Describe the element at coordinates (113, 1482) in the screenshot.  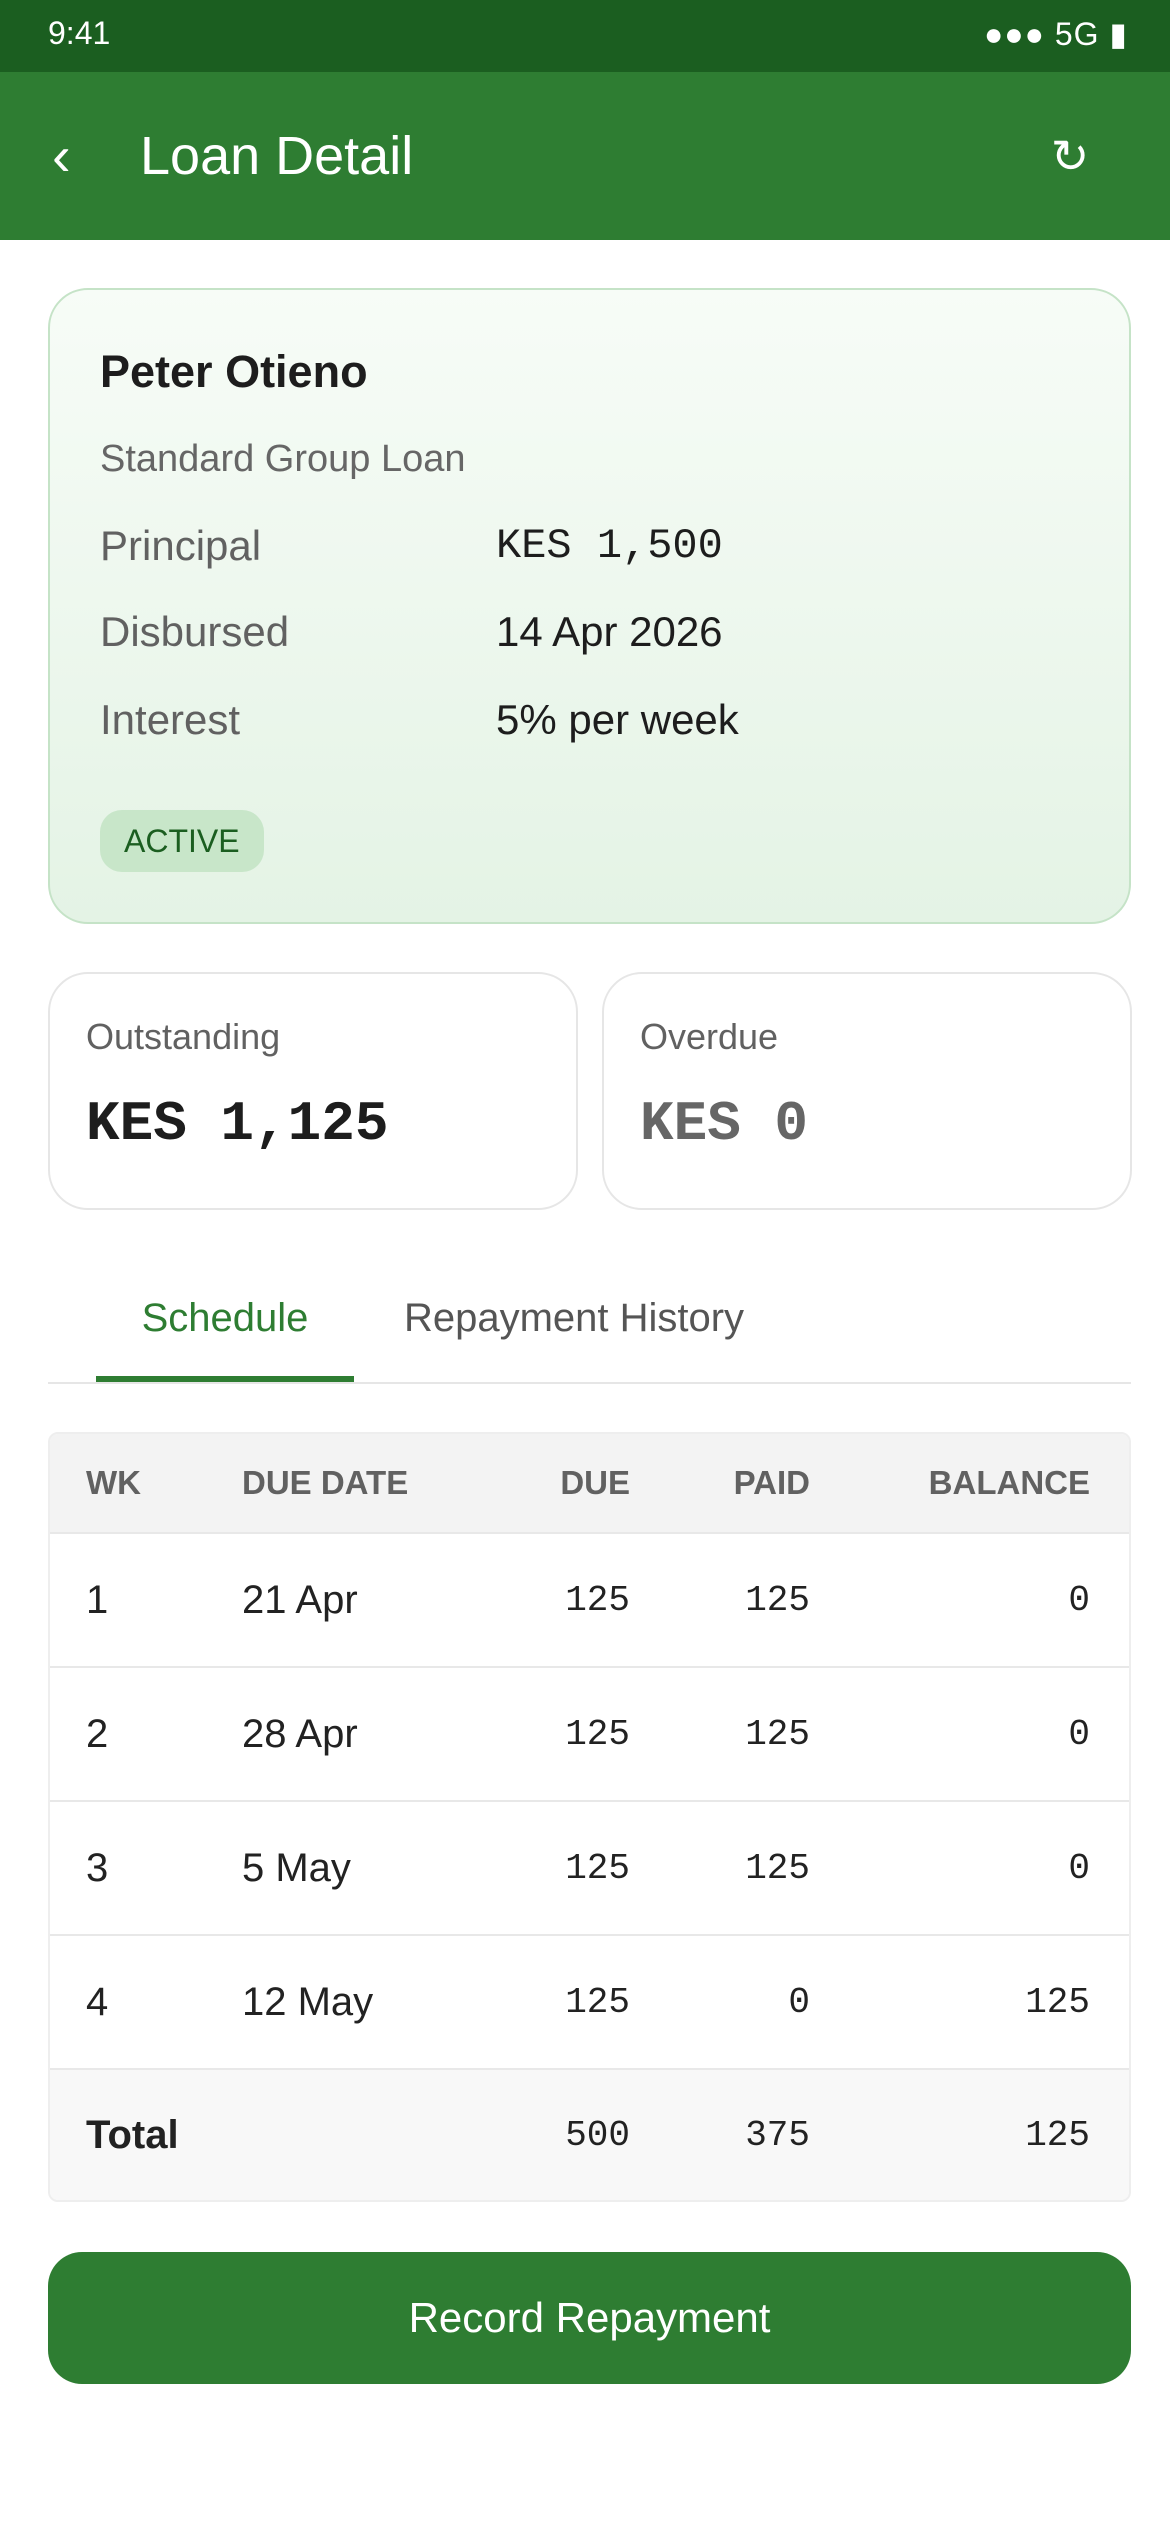
I see `column-header-wk: WK` at that location.